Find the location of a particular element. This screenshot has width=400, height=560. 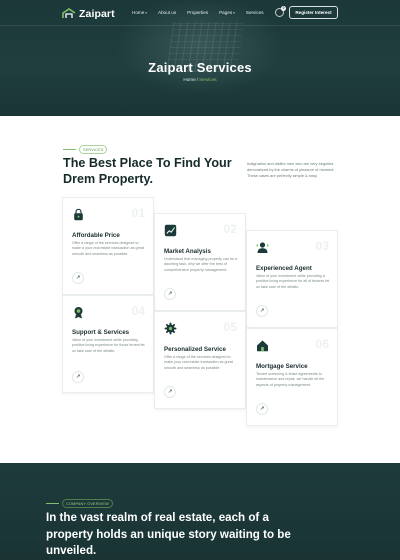

house-icon is located at coordinates (262, 346).